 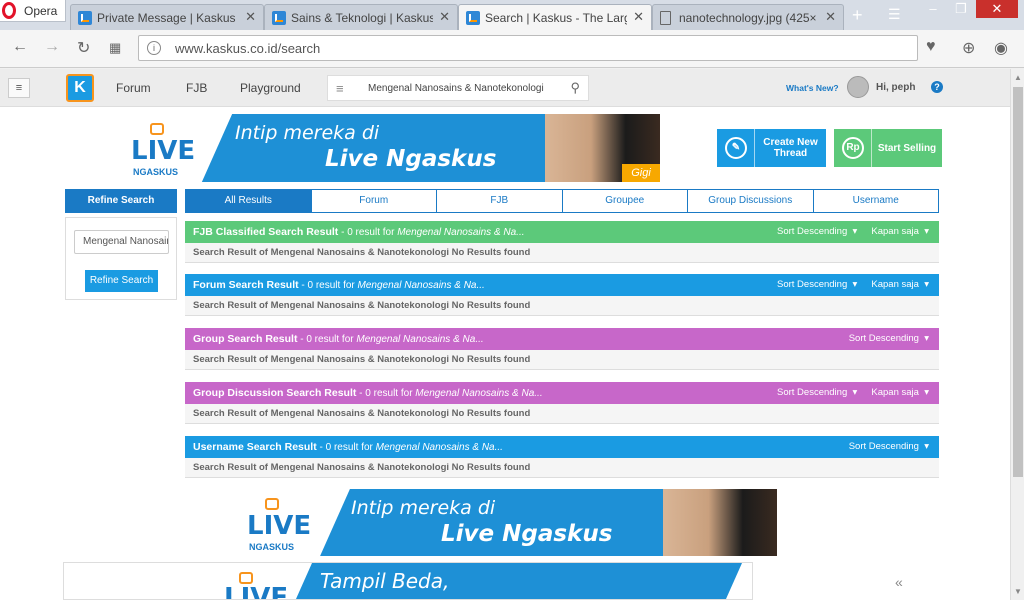 What do you see at coordinates (853, 148) in the screenshot?
I see `rupiah-icon: Rp` at bounding box center [853, 148].